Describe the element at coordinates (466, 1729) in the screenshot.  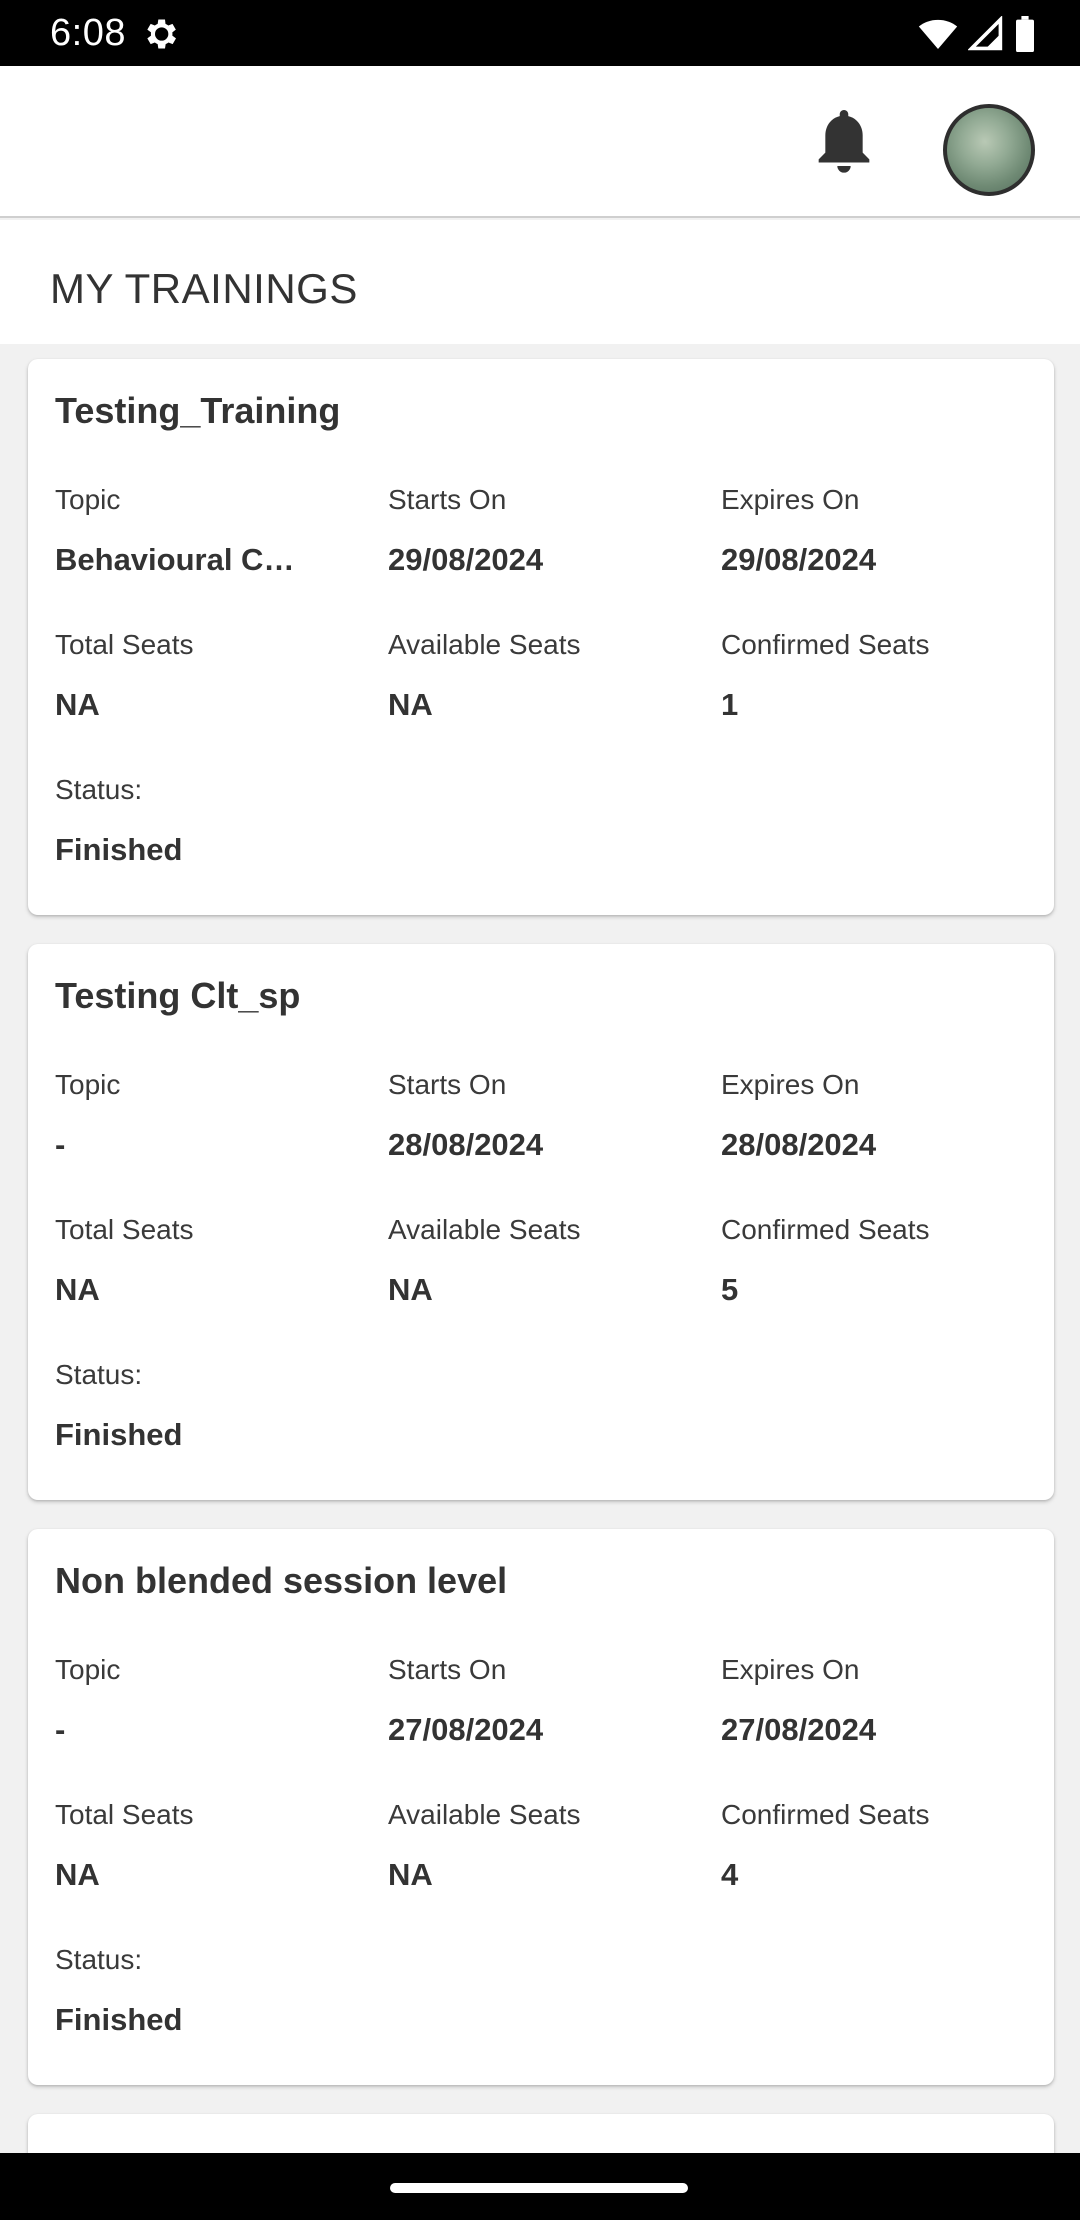
I see `starts-on-value: 27/08/2024` at that location.